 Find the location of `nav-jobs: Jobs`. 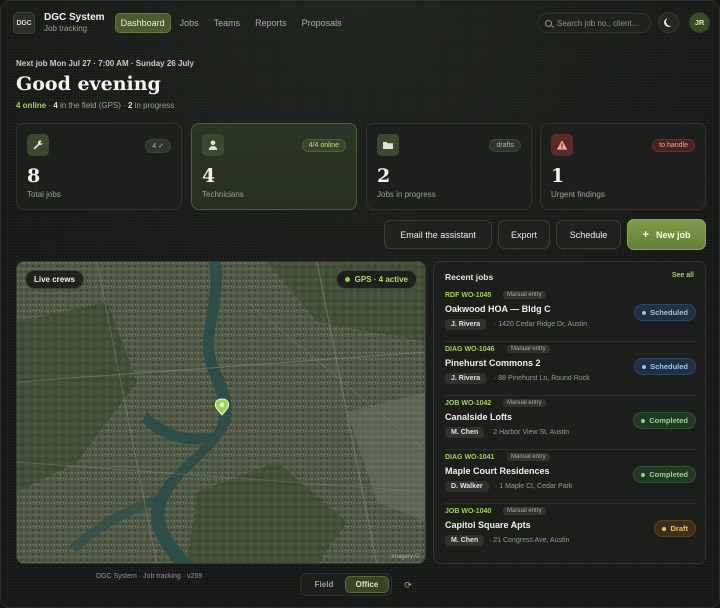

nav-jobs: Jobs is located at coordinates (189, 23).